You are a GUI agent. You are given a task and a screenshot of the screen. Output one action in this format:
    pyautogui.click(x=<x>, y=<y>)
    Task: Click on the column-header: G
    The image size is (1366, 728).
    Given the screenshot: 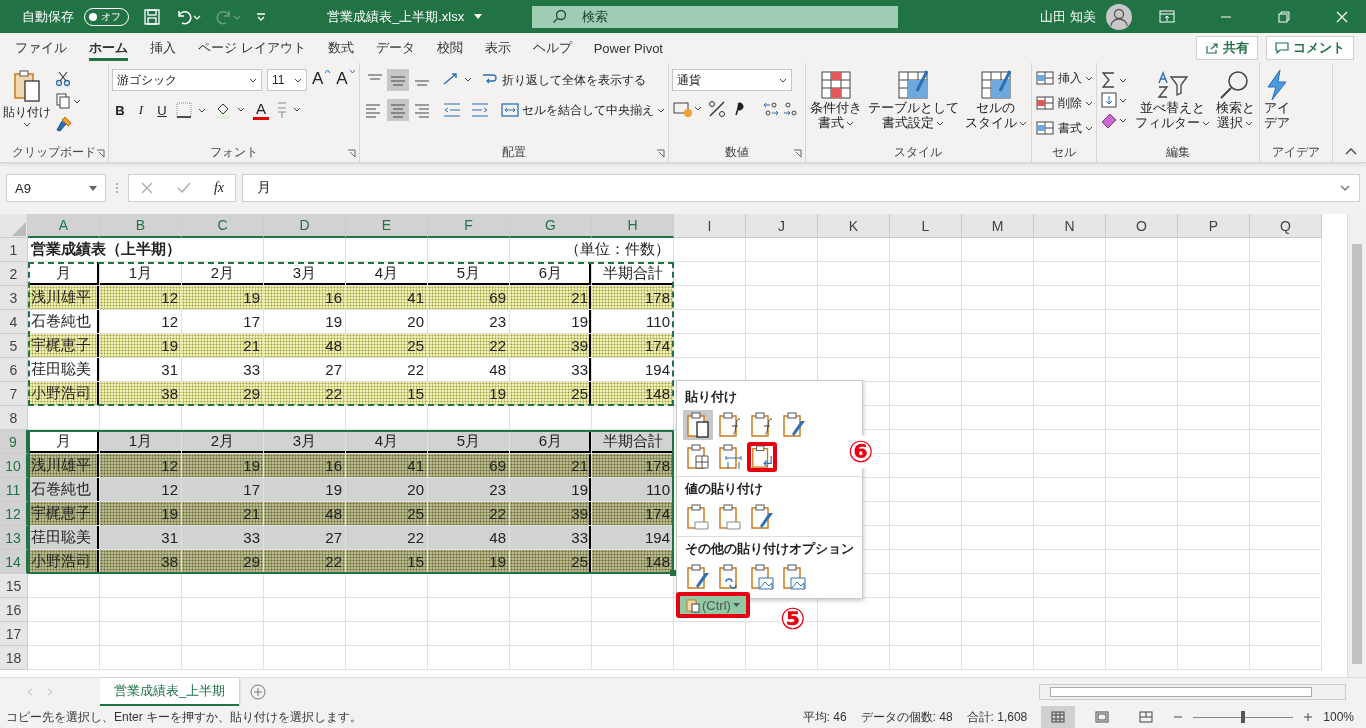 What is the action you would take?
    pyautogui.click(x=551, y=226)
    